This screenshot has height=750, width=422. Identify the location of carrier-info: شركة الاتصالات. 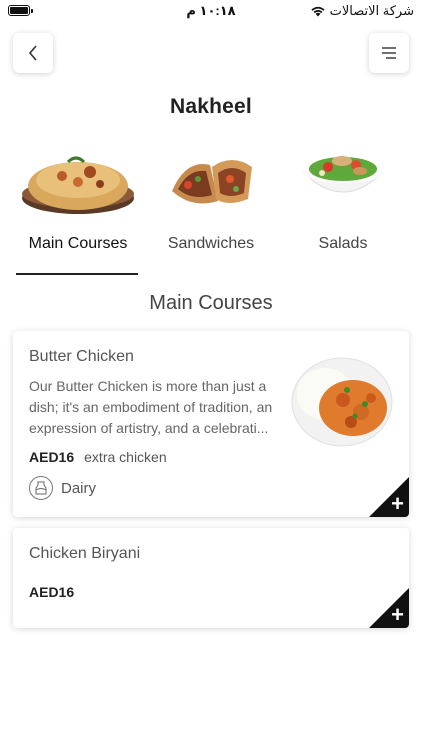
(362, 11).